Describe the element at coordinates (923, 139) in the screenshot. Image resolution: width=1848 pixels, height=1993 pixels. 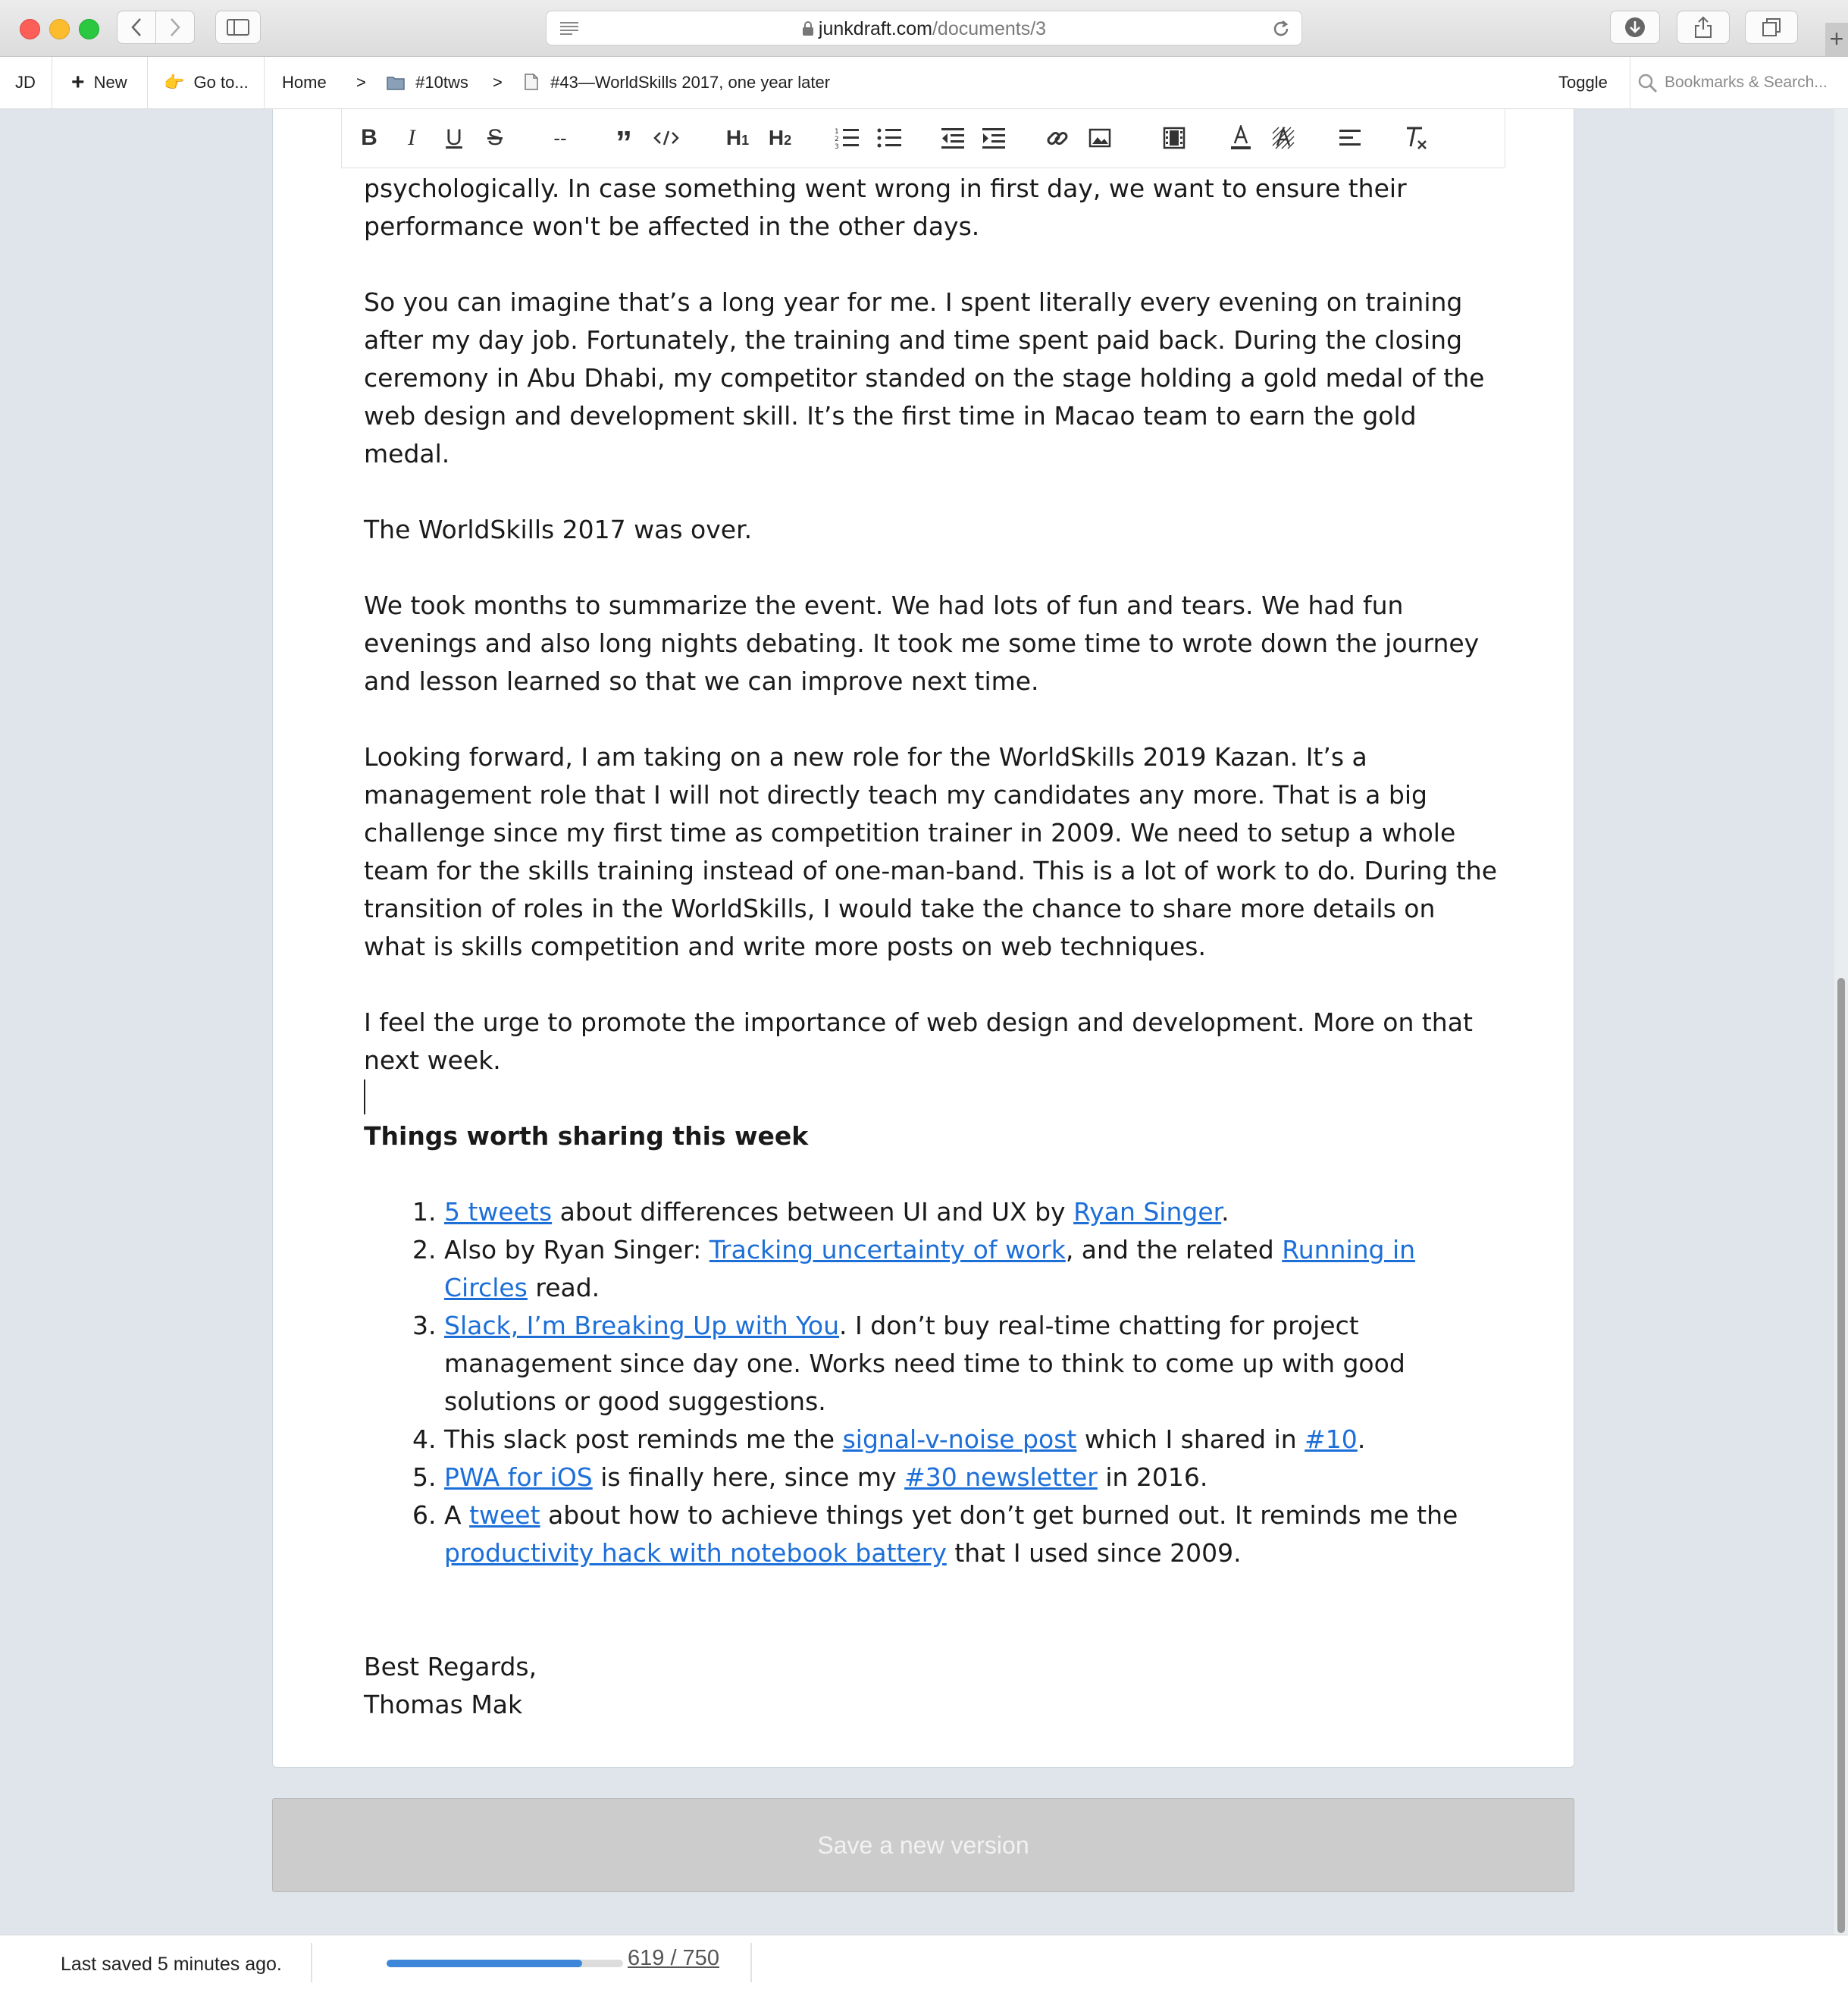
I see `editor-toolbar: B I U S -- ” H1 H2 123` at that location.